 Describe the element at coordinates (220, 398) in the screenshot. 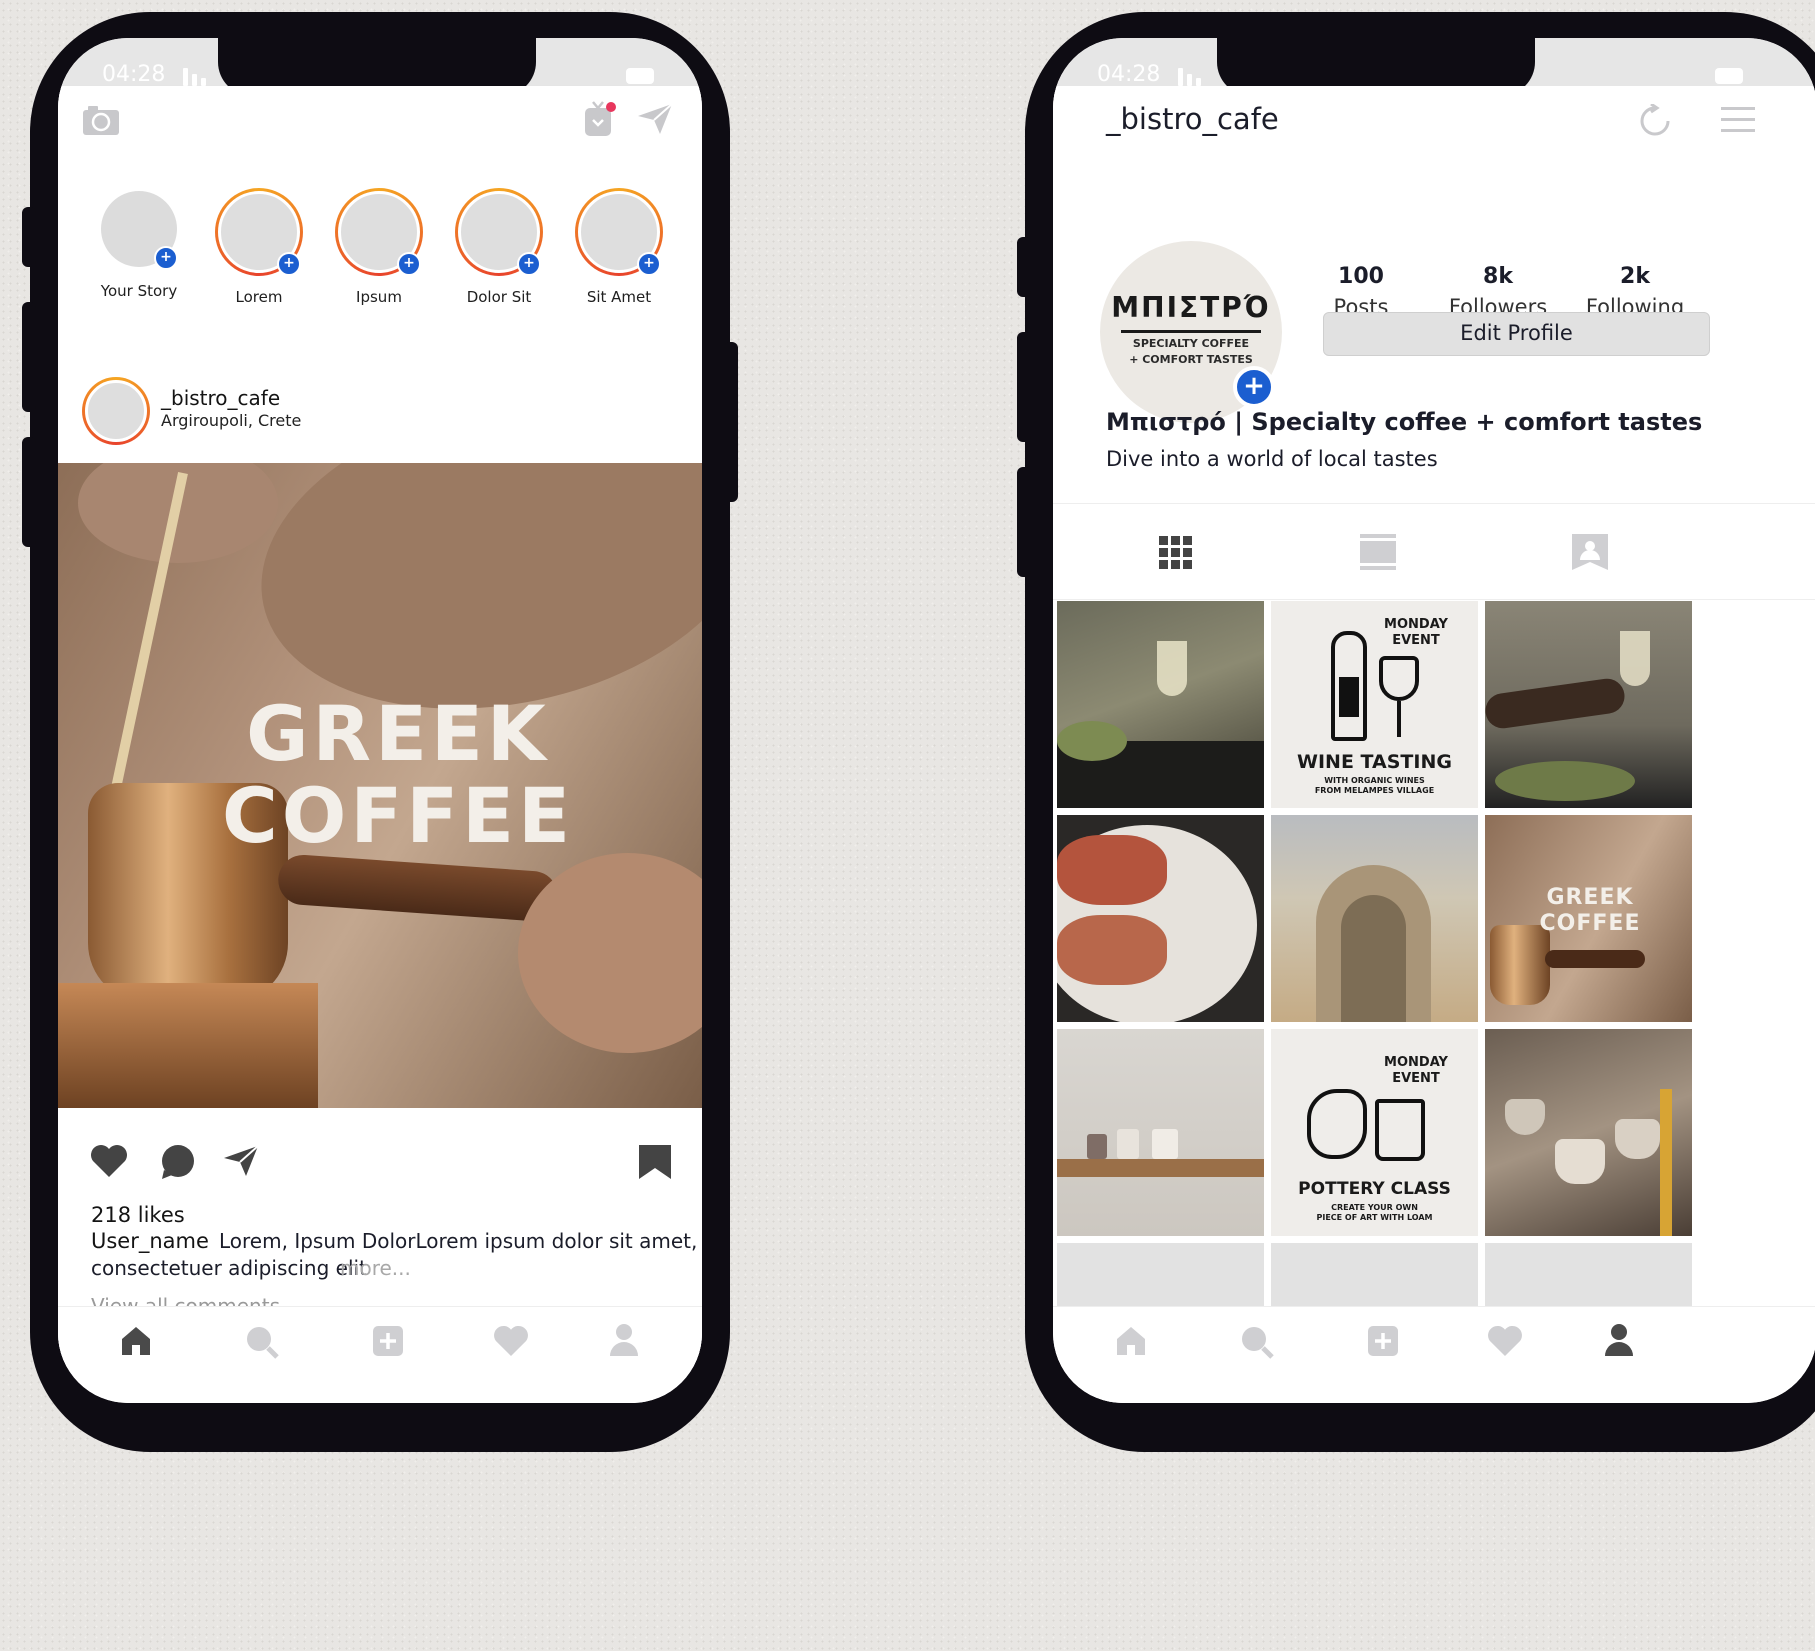

I see `post-username: _bistro_cafe` at that location.